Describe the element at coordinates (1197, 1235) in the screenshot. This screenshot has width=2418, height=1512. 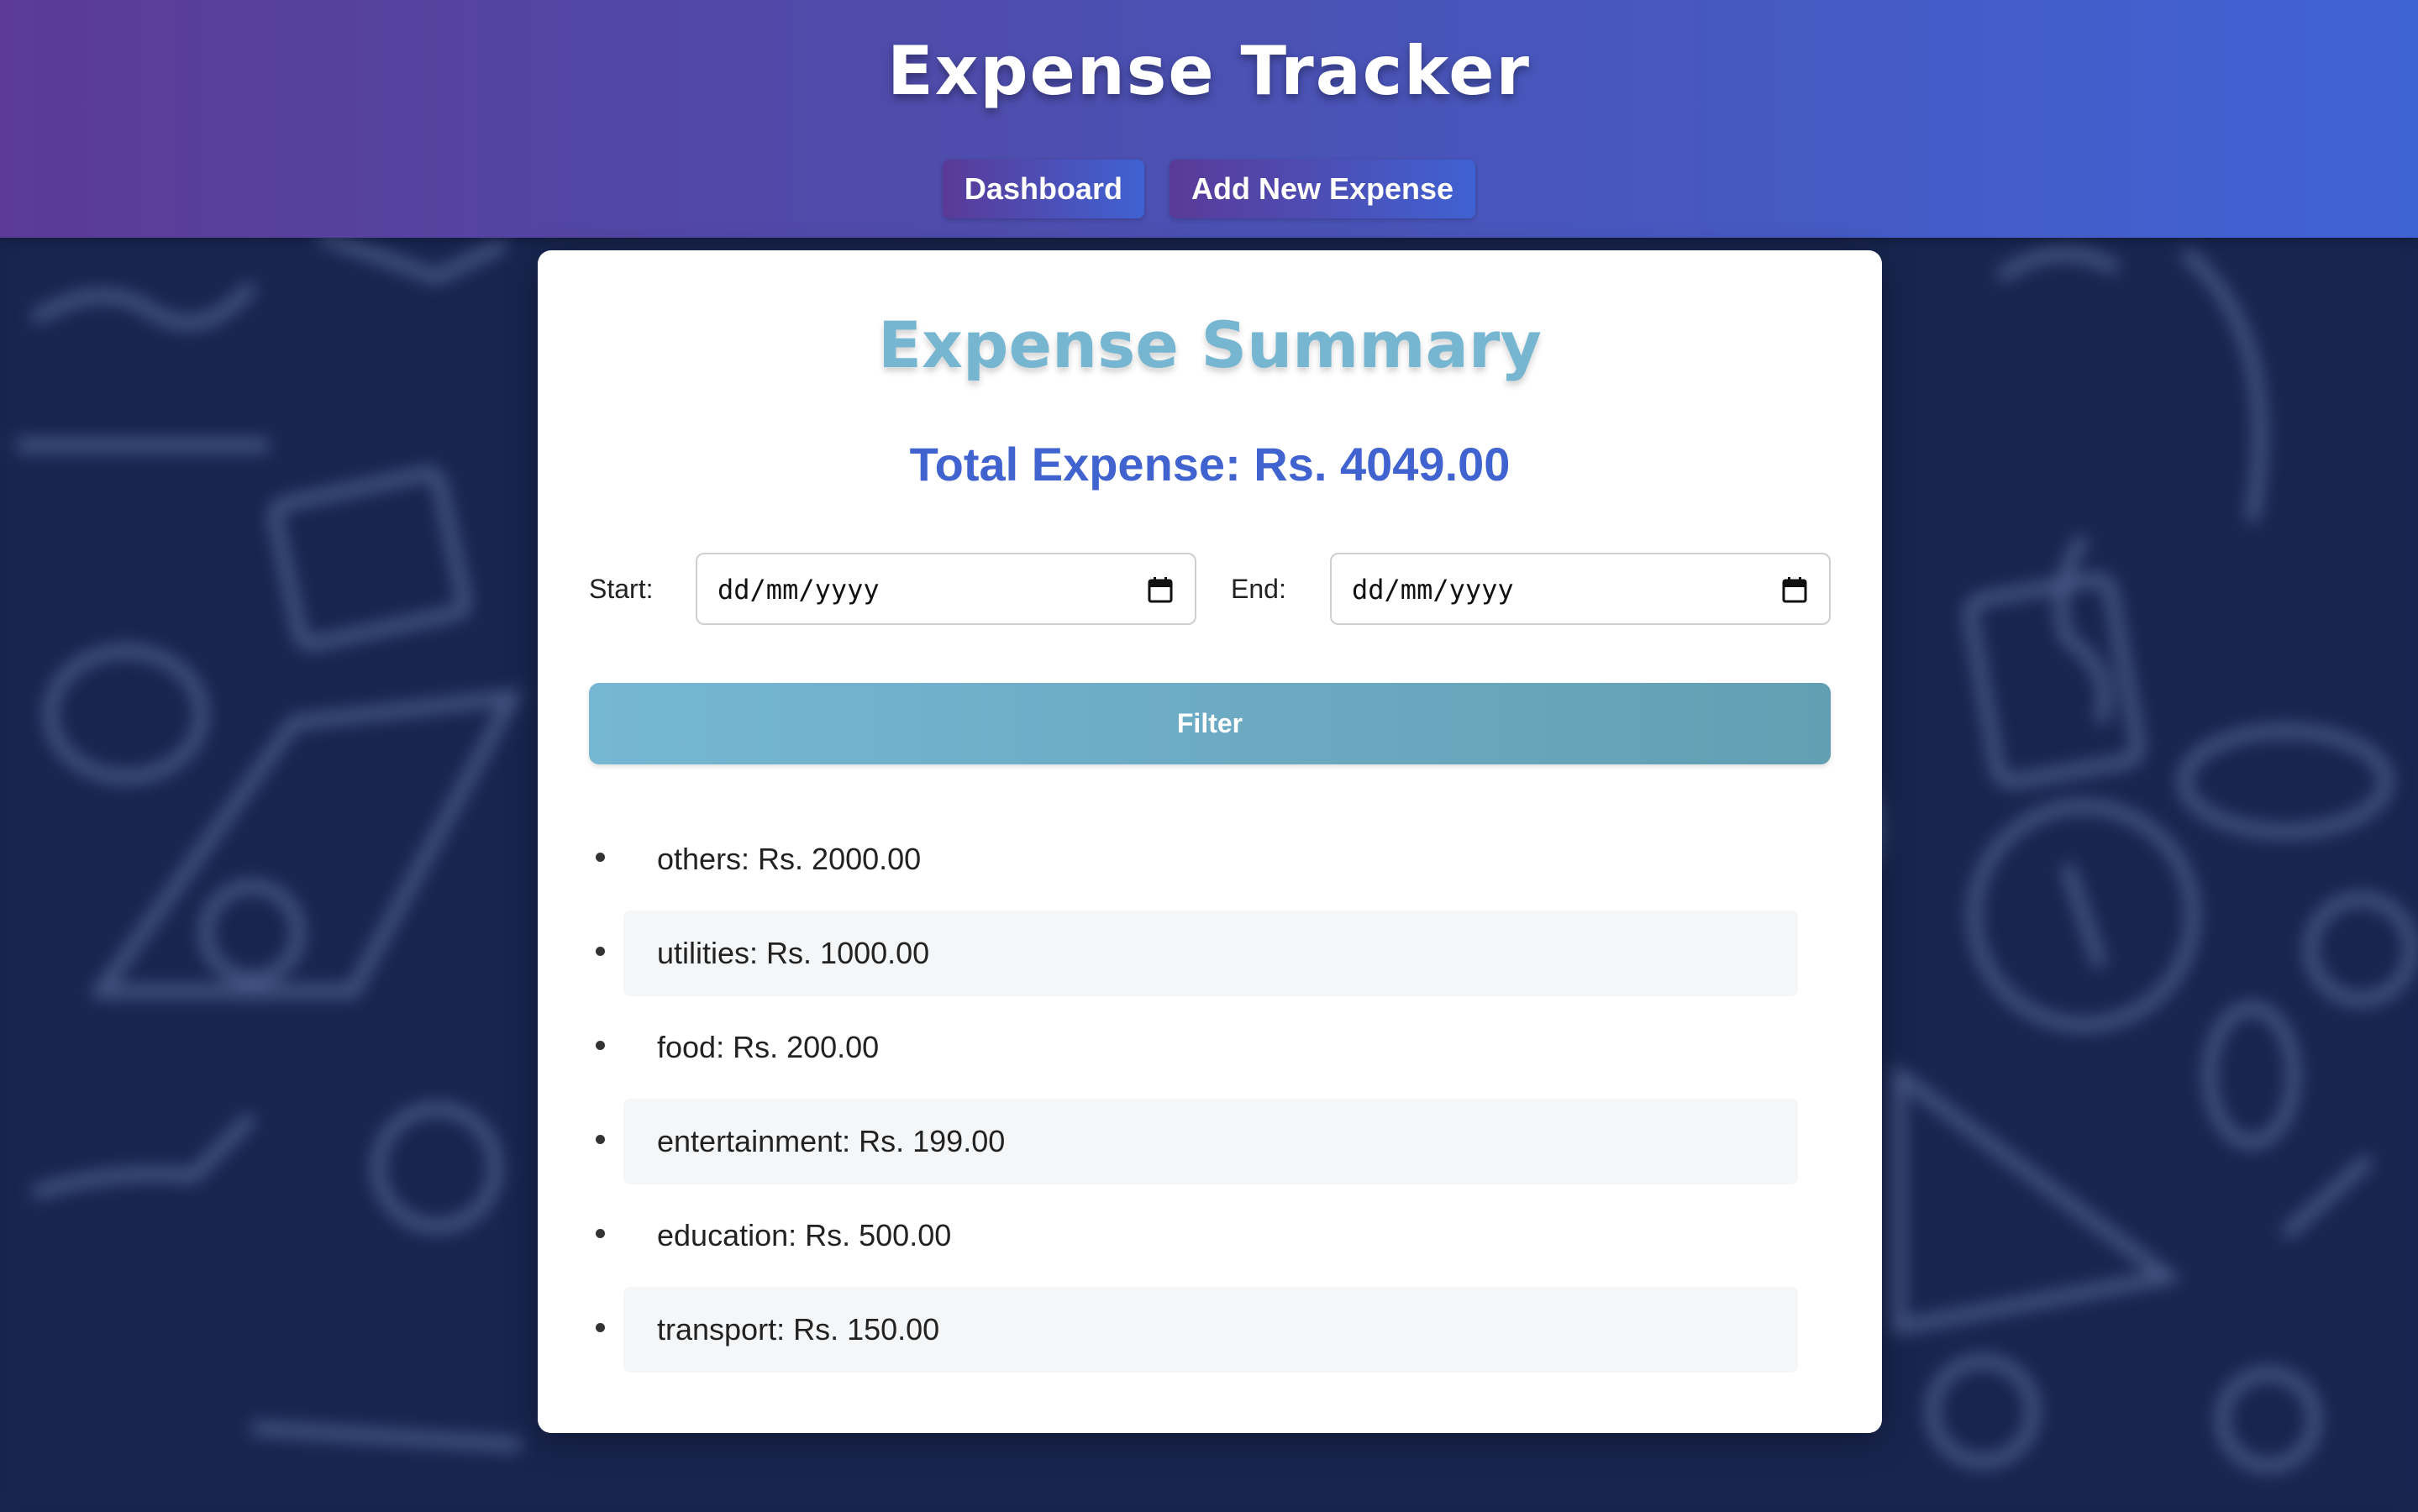
I see `list-item: education: Rs. 500.00` at that location.